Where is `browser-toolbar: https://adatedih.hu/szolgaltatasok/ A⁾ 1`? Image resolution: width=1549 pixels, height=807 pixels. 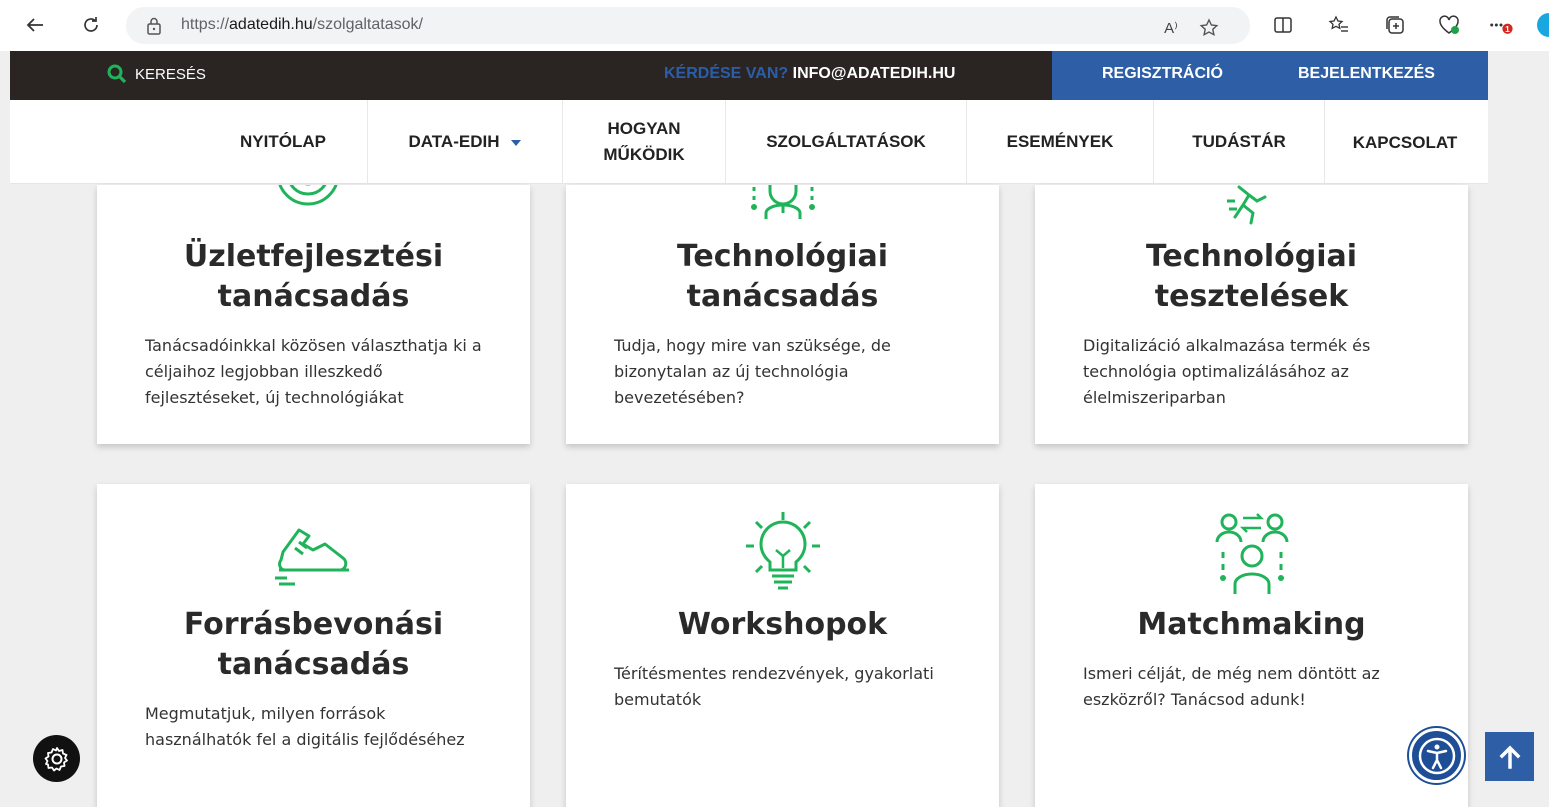 browser-toolbar: https://adatedih.hu/szolgaltatasok/ A⁾ 1 is located at coordinates (774, 25).